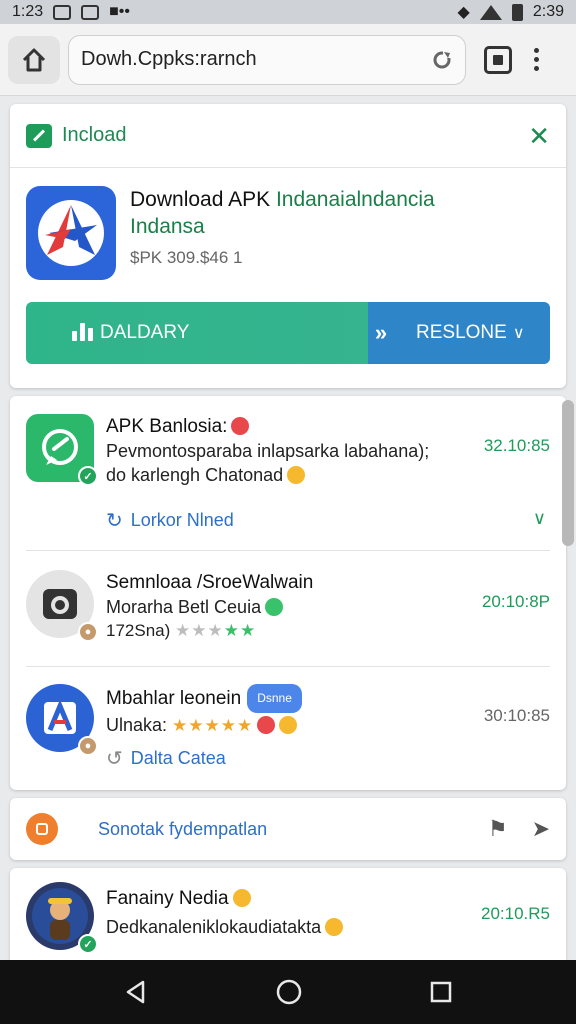 The image size is (576, 1024). Describe the element at coordinates (568, 473) in the screenshot. I see `scrollbar` at that location.